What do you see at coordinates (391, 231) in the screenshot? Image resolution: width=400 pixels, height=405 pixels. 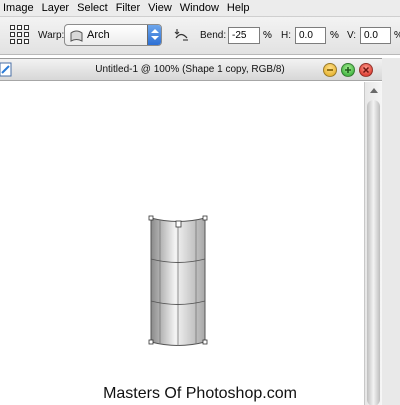 I see `workspace-edge` at bounding box center [391, 231].